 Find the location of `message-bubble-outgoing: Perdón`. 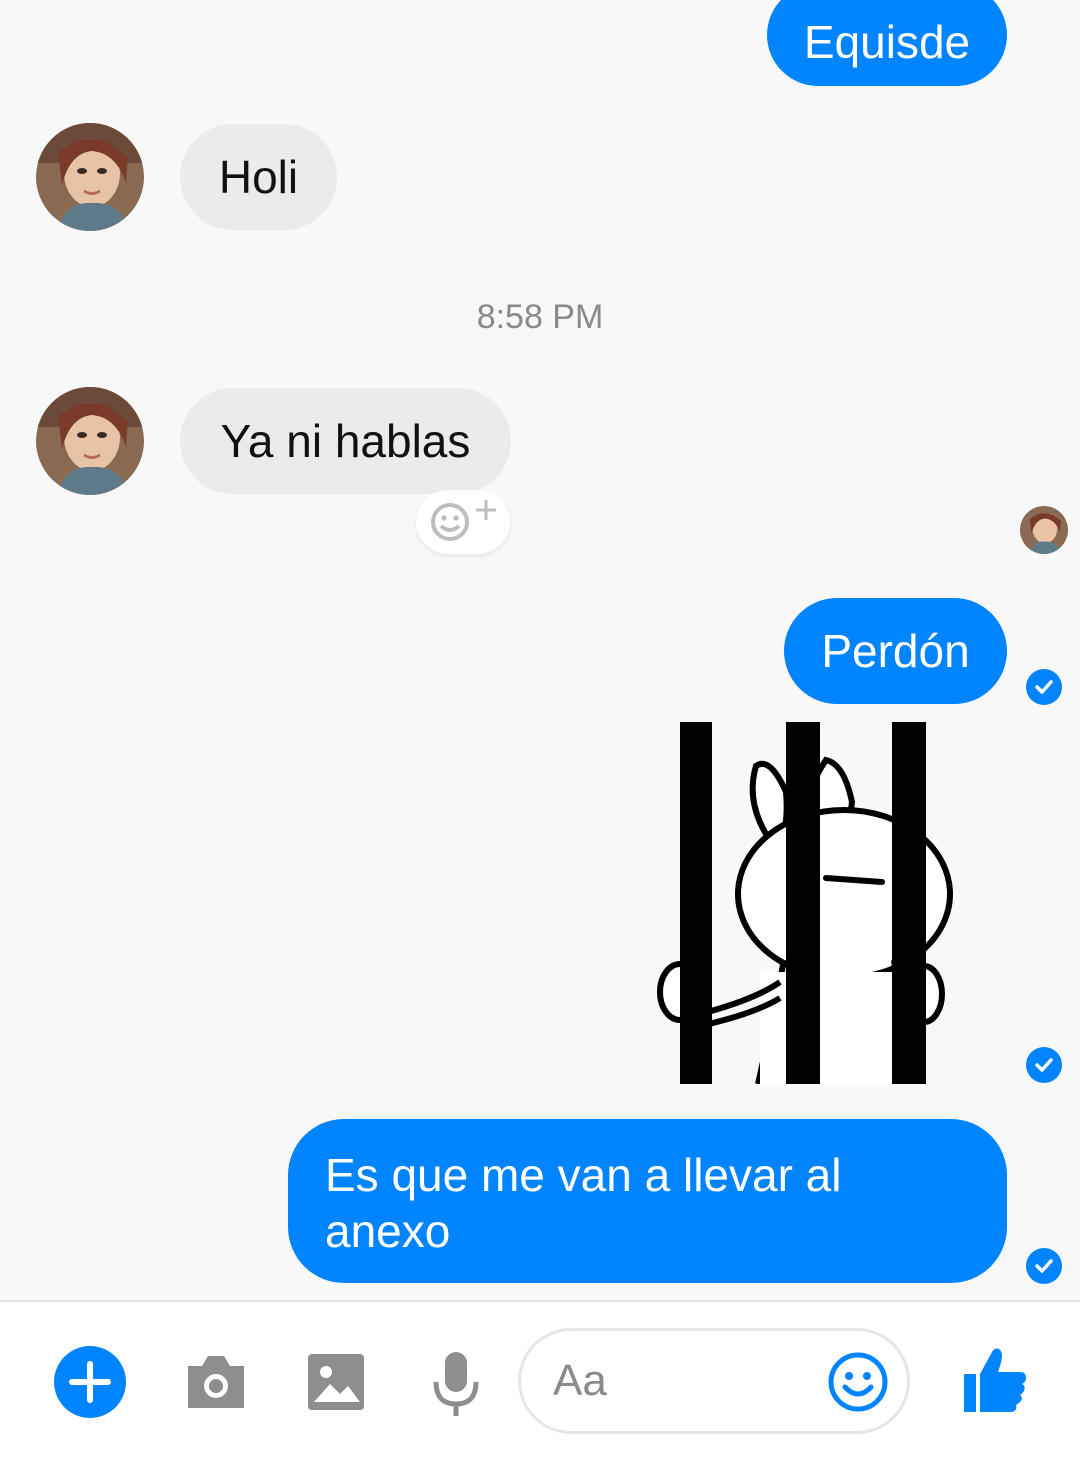

message-bubble-outgoing: Perdón is located at coordinates (895, 651).